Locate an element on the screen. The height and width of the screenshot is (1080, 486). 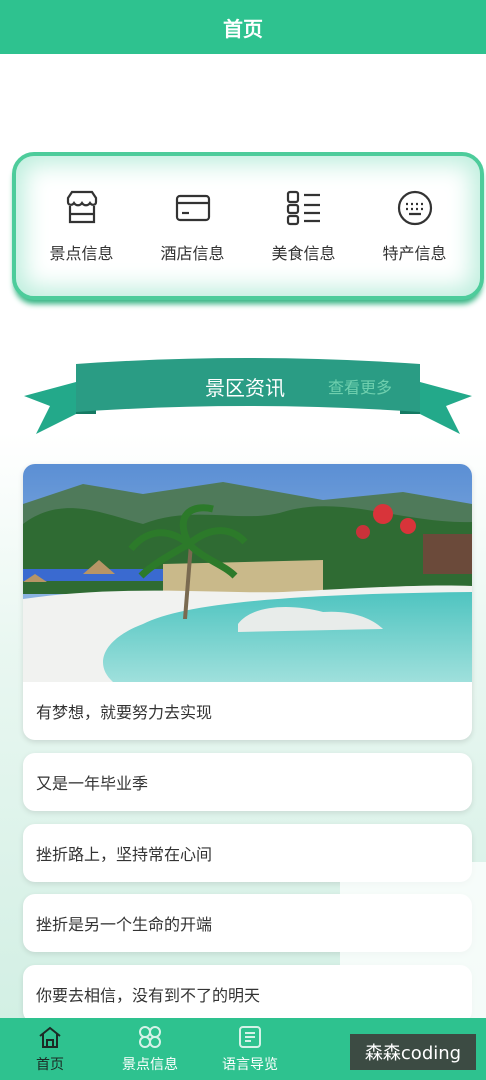
store-icon is located at coordinates (81, 207).